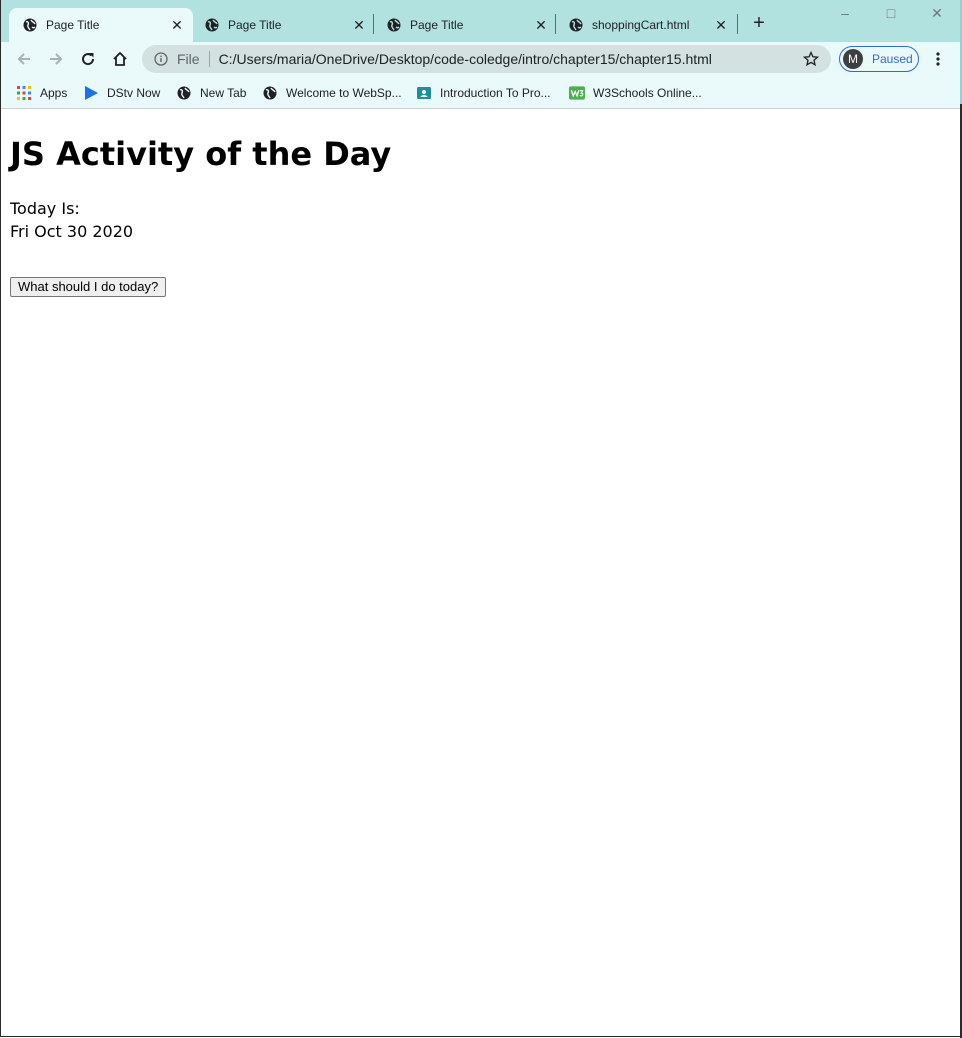 The image size is (962, 1038). I want to click on tab-separator, so click(737, 24).